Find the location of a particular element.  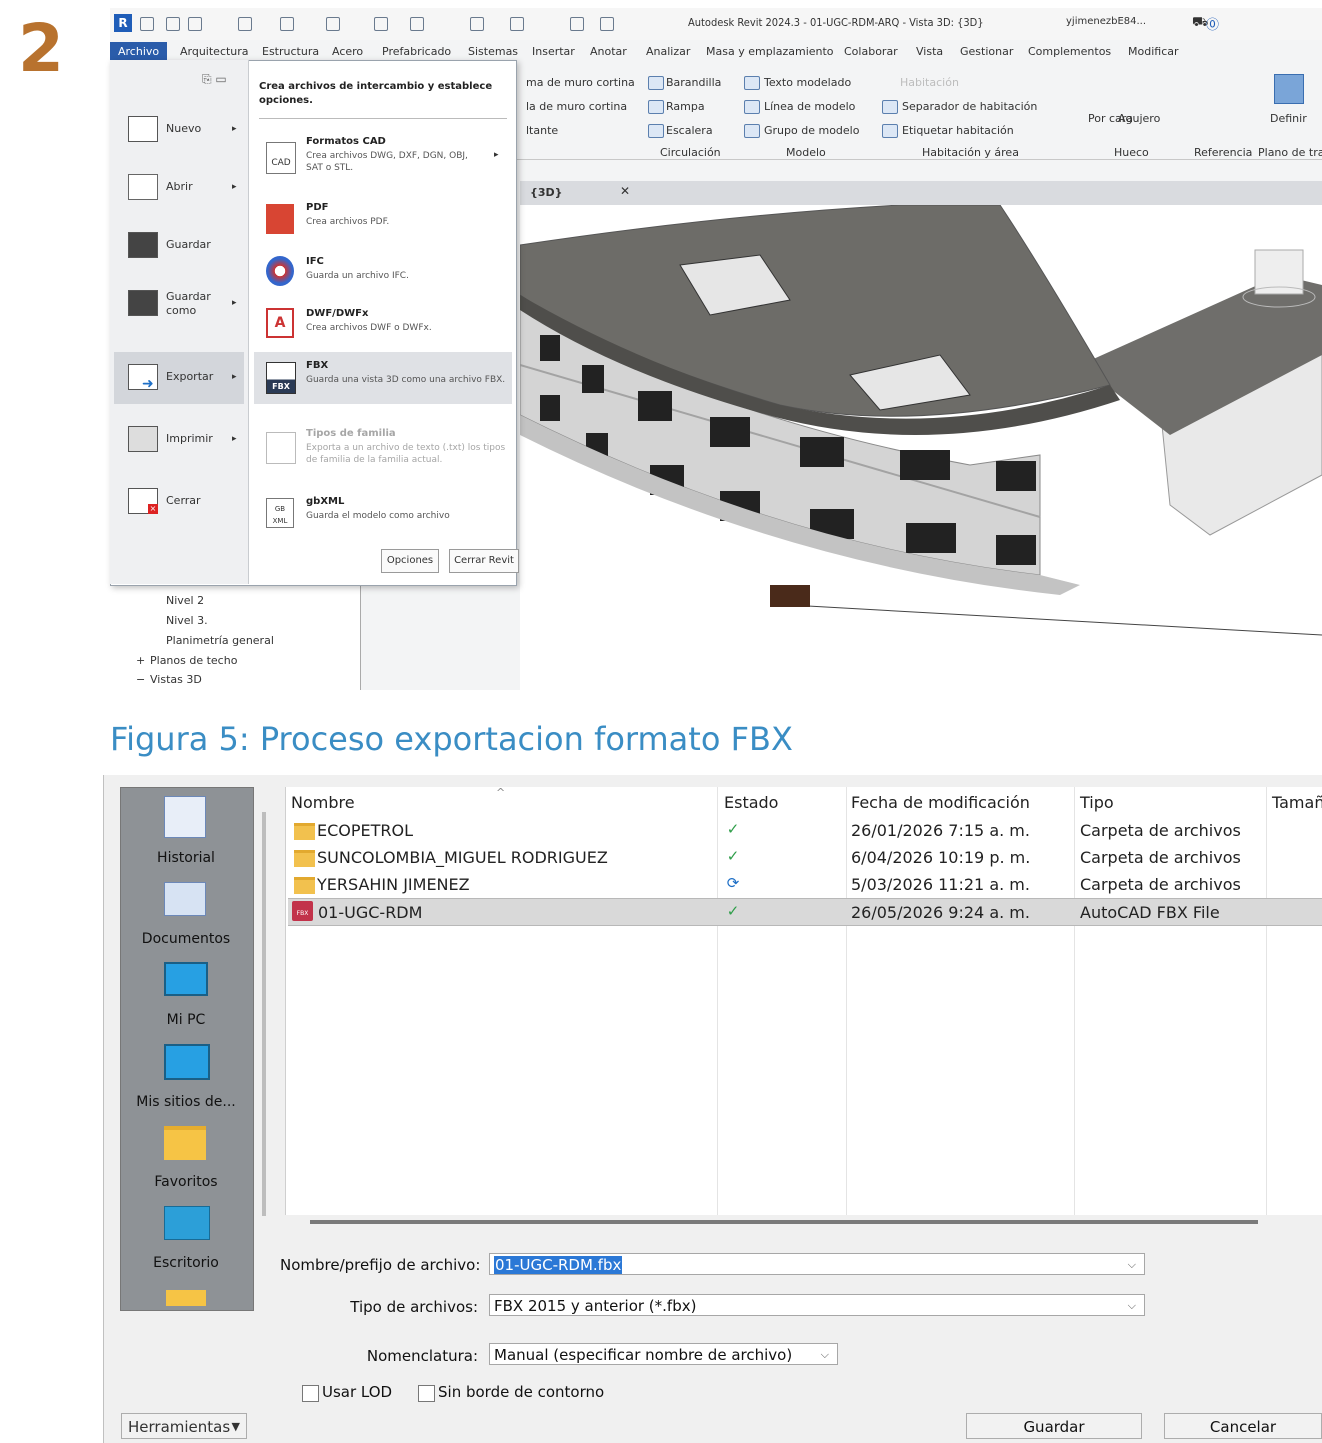

tree-item-ceiling-plans: Planos de techo is located at coordinates (193, 660).